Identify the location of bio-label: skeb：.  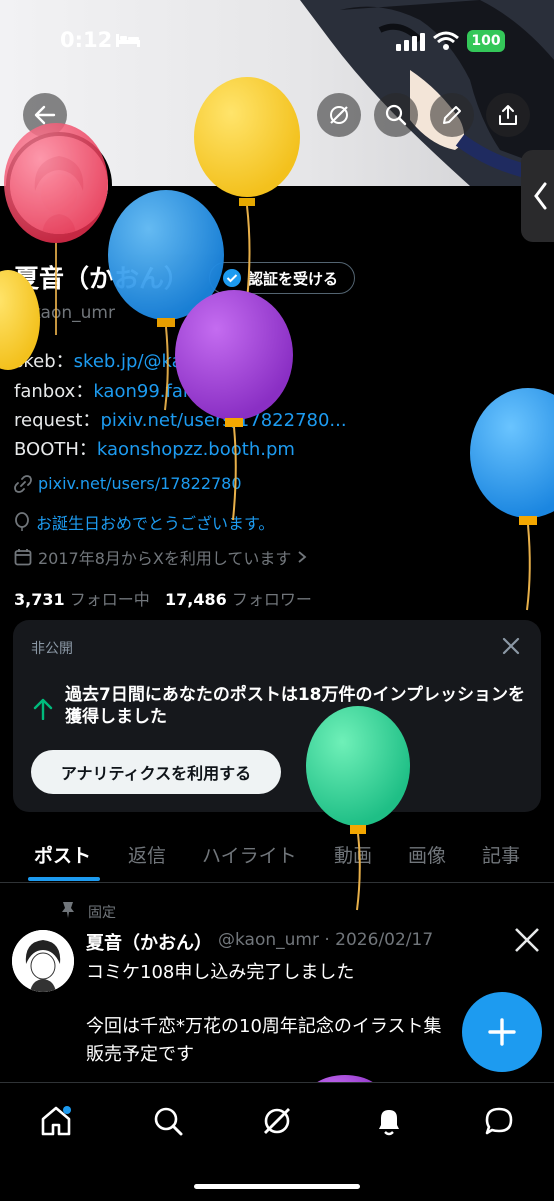
(44, 361).